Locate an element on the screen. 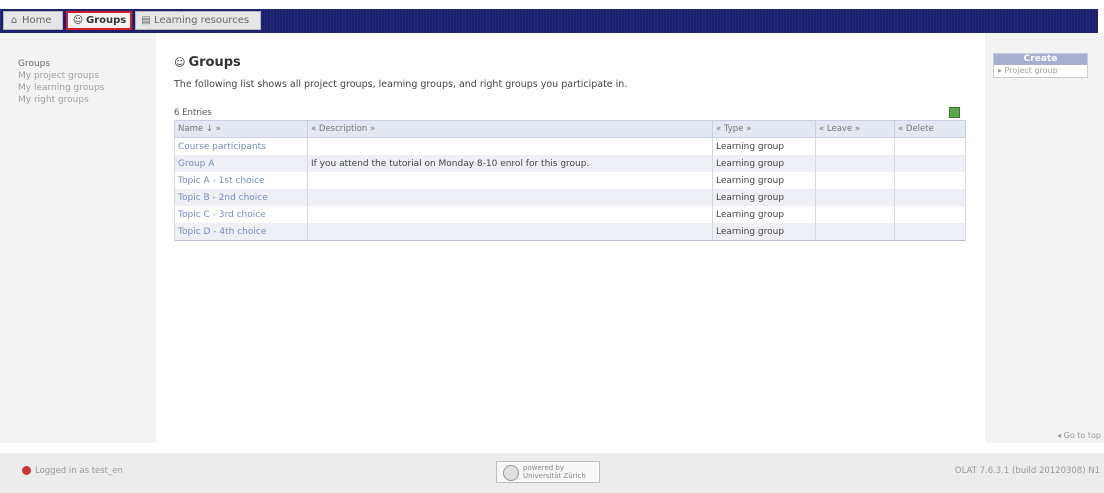 This screenshot has height=493, width=1104. sidebar-item-groups: Groups is located at coordinates (34, 64).